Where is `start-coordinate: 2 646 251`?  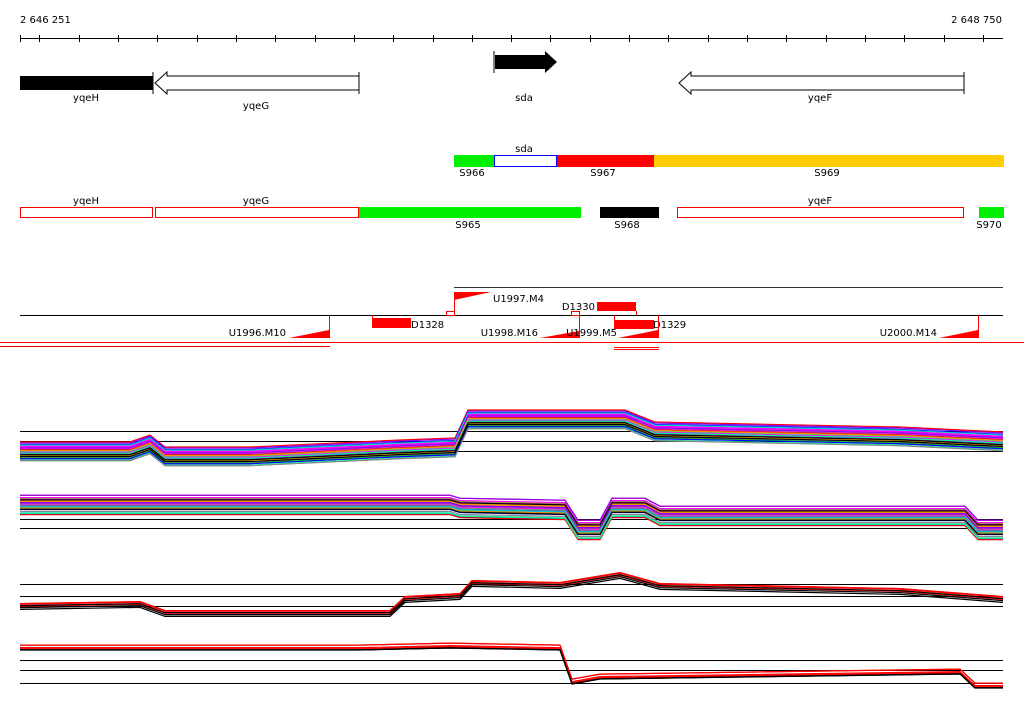 start-coordinate: 2 646 251 is located at coordinates (45, 20).